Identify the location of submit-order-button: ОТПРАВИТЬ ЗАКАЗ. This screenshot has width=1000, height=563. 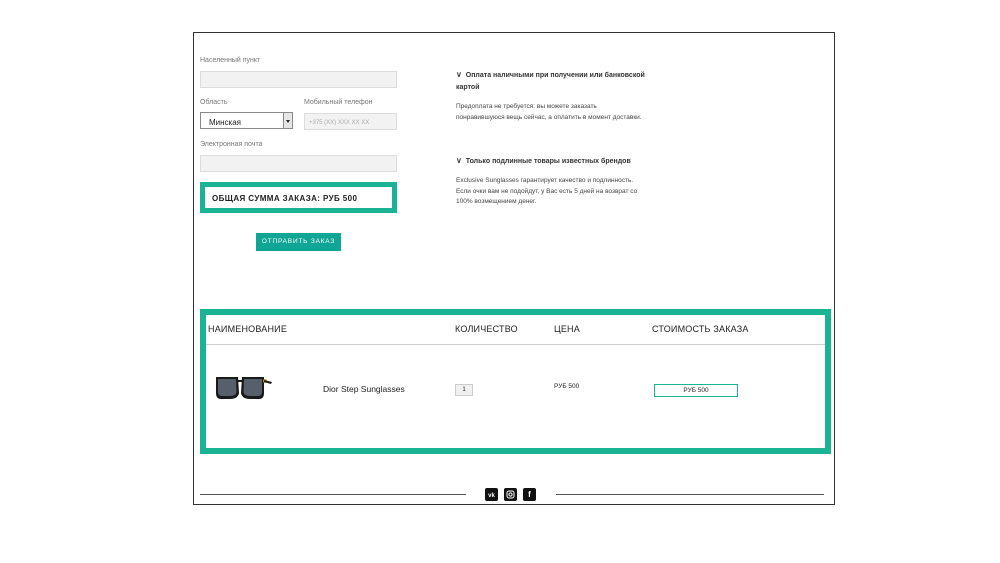
(298, 242).